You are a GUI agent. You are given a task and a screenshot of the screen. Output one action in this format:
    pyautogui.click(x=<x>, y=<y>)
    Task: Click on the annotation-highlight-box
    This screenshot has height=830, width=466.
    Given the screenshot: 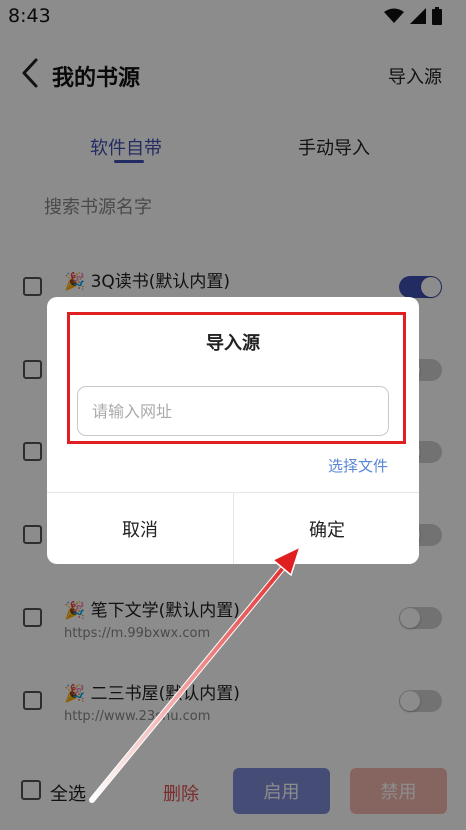 What is the action you would take?
    pyautogui.click(x=236, y=378)
    